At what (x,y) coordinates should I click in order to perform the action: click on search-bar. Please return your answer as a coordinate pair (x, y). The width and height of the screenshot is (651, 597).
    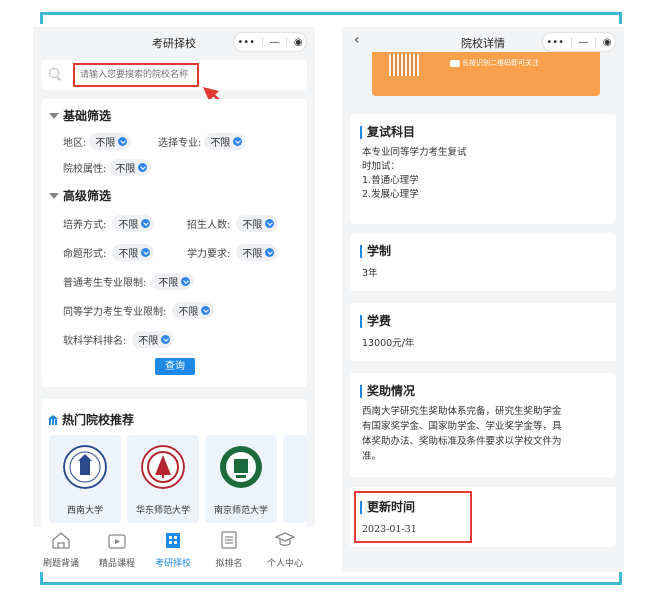
    Looking at the image, I should click on (174, 75).